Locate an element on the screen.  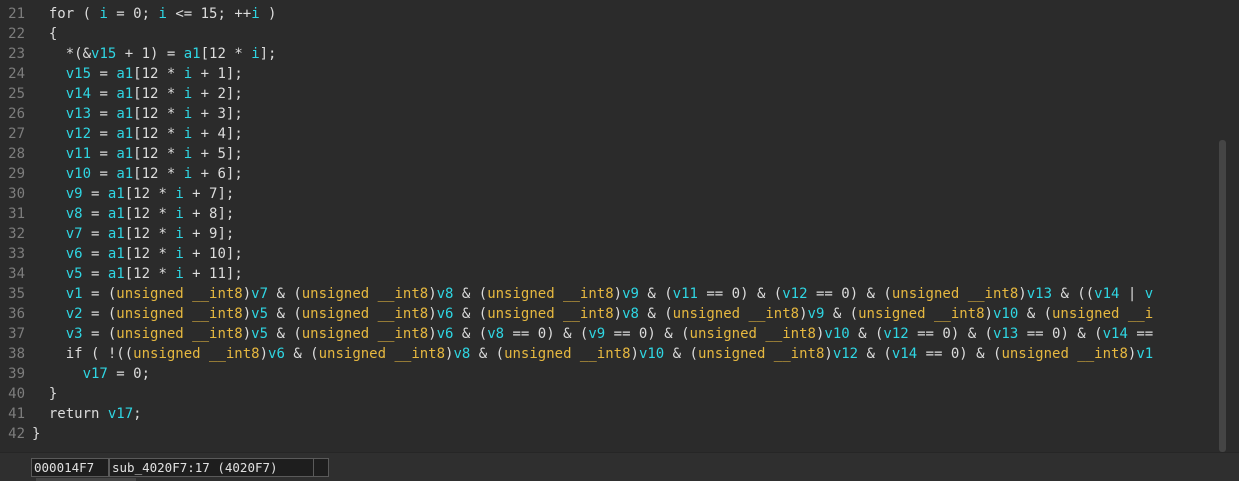
code-line: 41 return v17; is located at coordinates (614, 414).